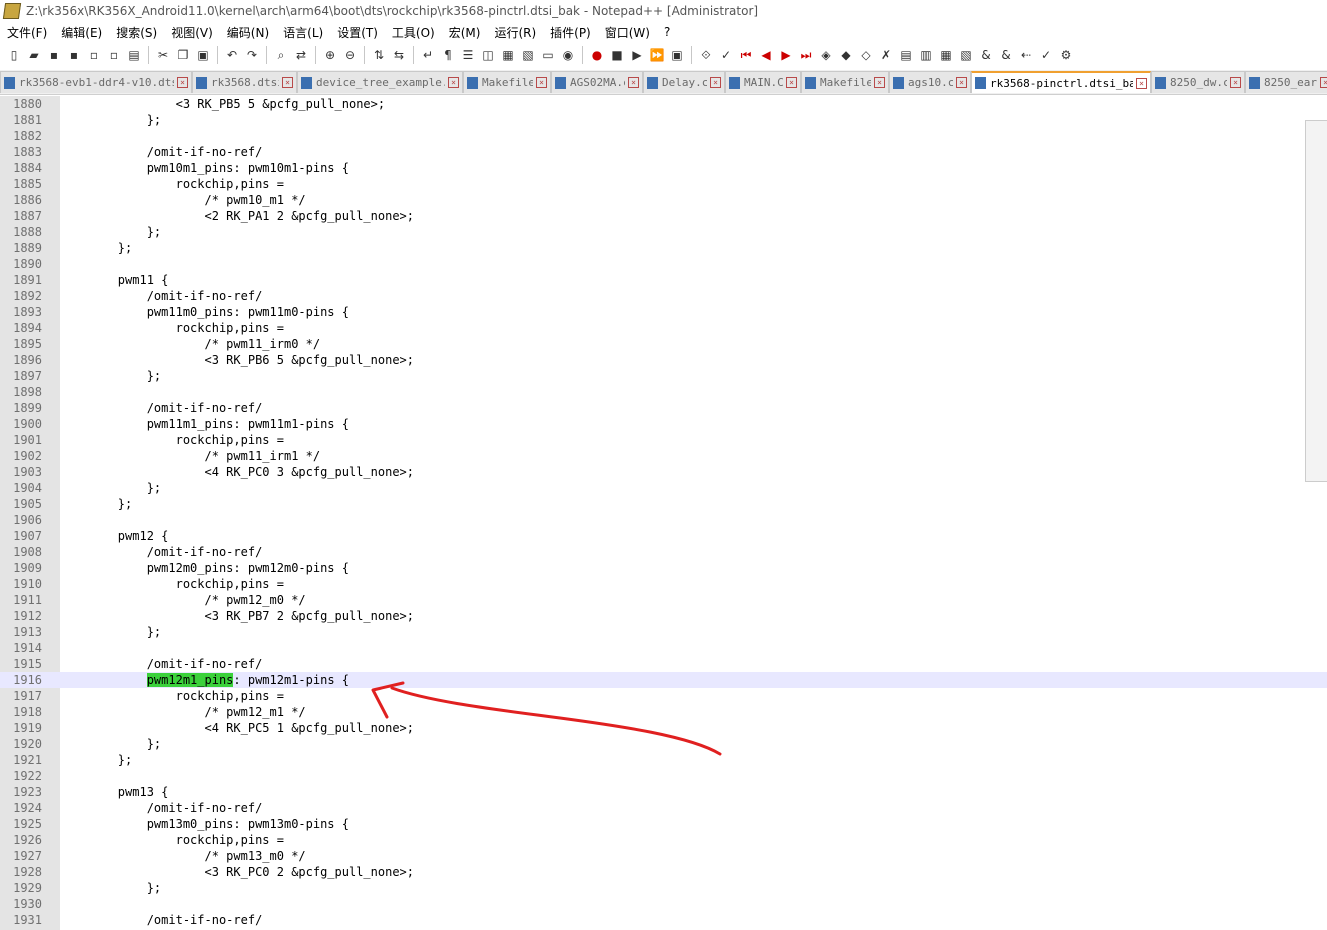 The width and height of the screenshot is (1327, 930). I want to click on close-all-icon: ▫, so click(114, 55).